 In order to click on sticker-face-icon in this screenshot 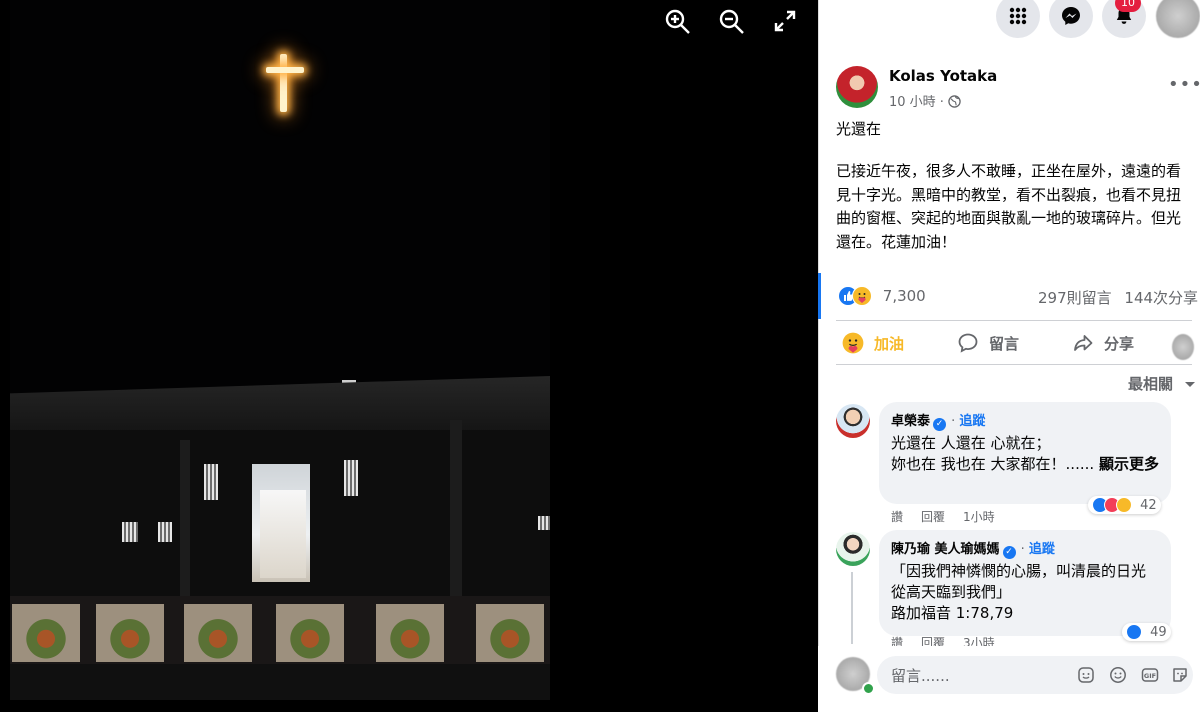, I will do `click(1086, 675)`.